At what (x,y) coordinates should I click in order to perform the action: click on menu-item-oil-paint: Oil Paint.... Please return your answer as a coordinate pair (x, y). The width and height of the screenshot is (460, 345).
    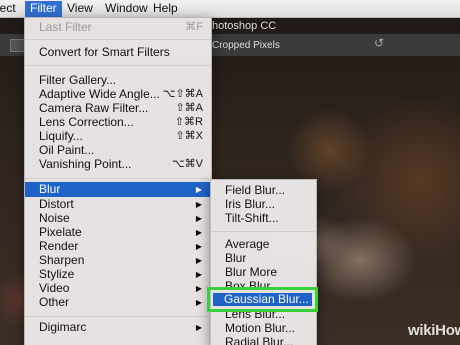
    Looking at the image, I should click on (118, 150).